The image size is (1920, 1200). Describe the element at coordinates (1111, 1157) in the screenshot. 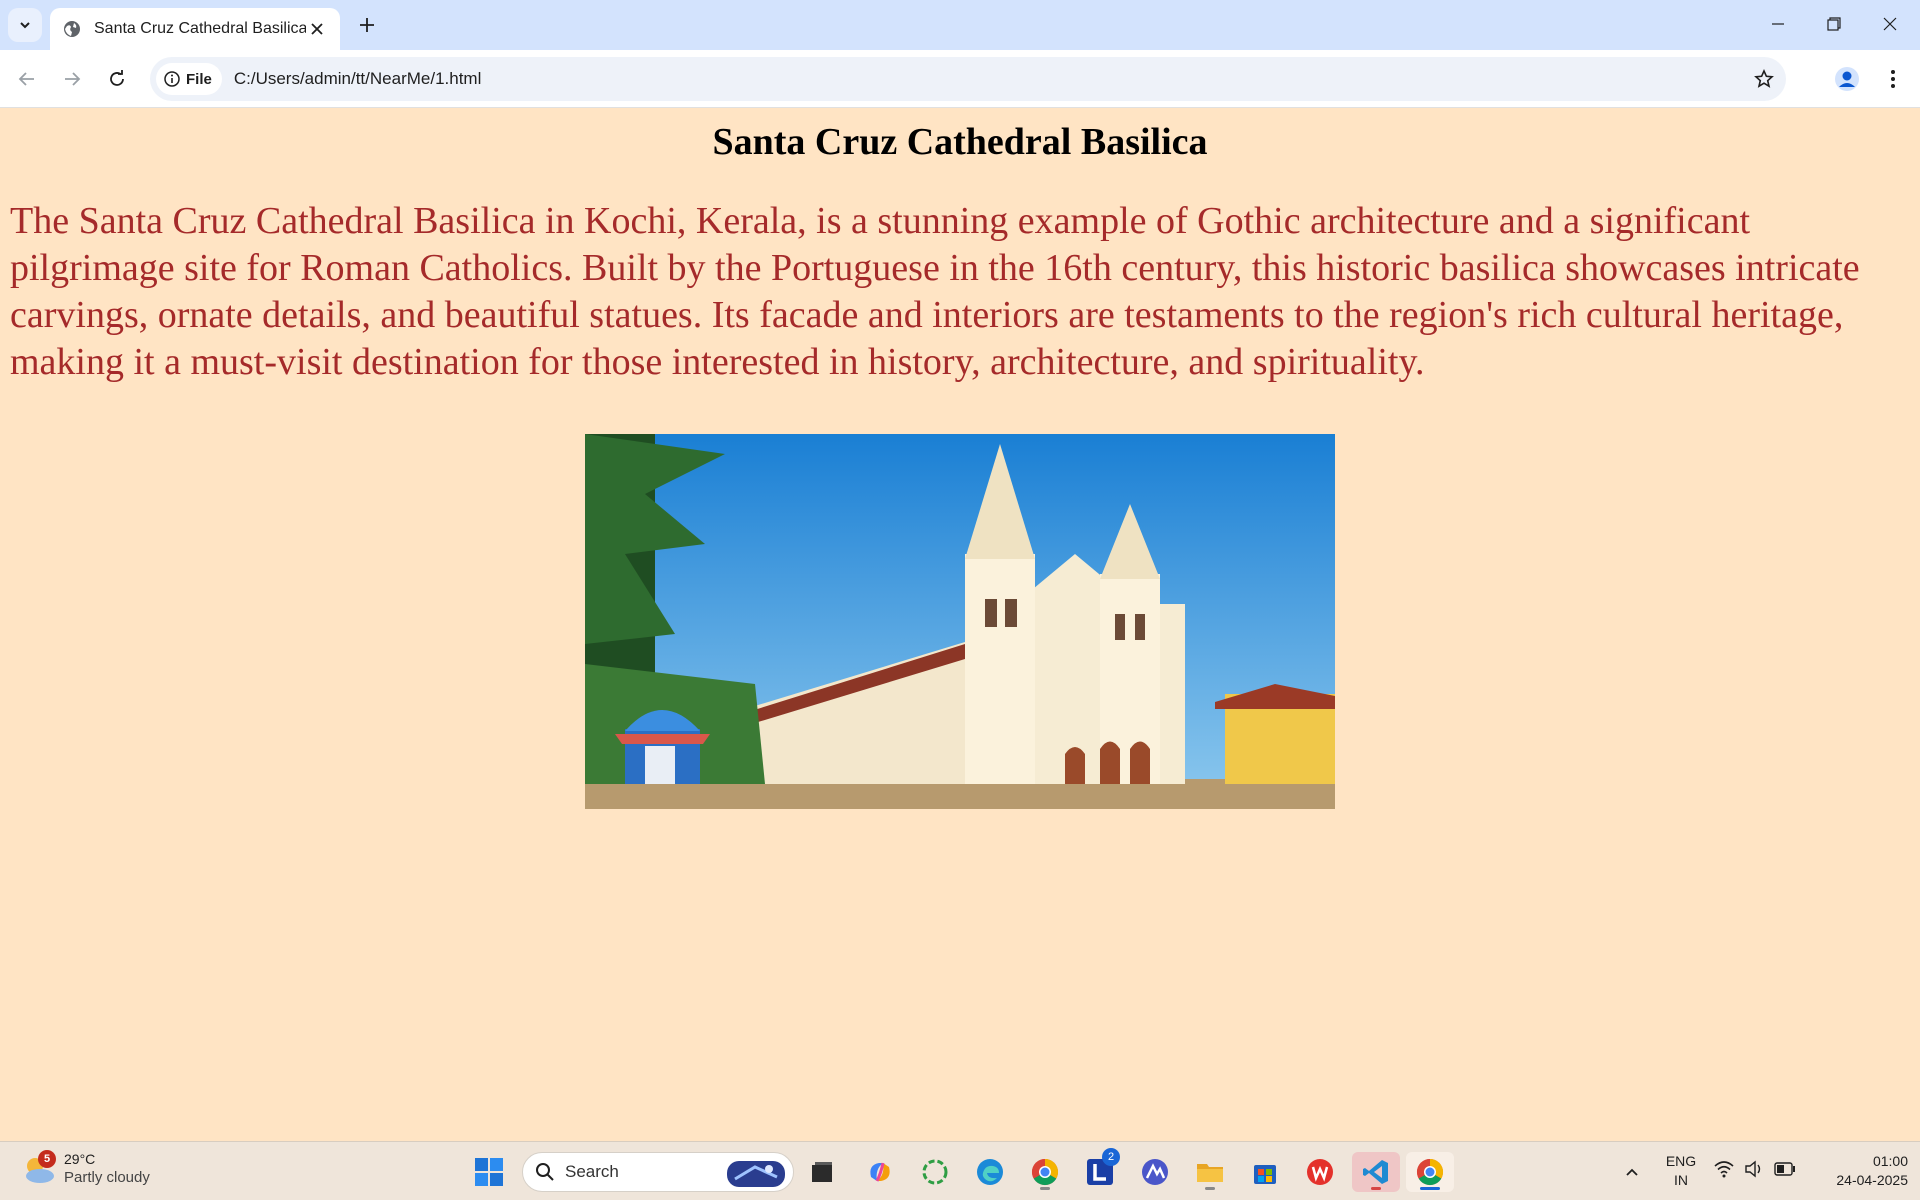

I see `l-app-badge: 2` at that location.